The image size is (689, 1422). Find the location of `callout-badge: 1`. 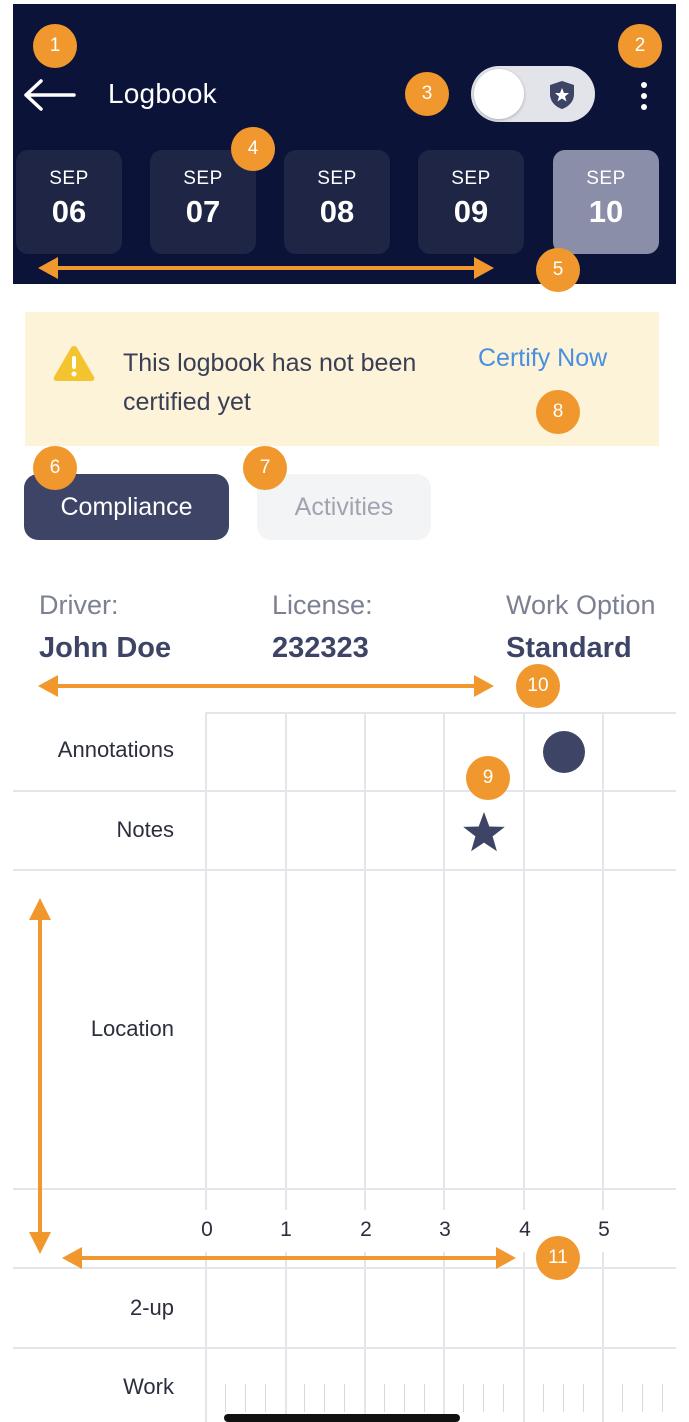

callout-badge: 1 is located at coordinates (55, 46).